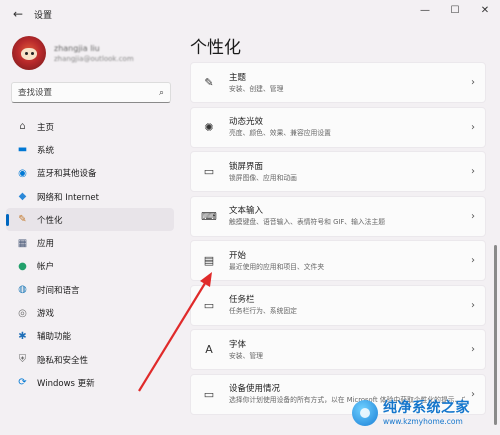 The image size is (500, 435). Describe the element at coordinates (338, 127) in the screenshot. I see `settings-card-2: ✺ 动态光效亮度、颜色、效果、兼容应用设置 ›` at that location.